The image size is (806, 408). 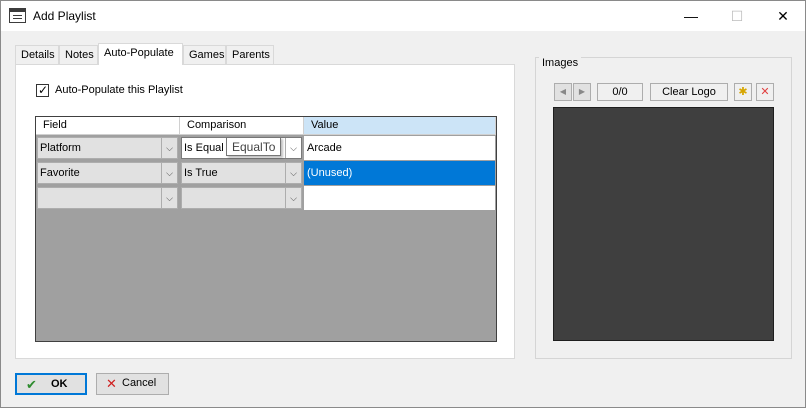 I want to click on maximize-button: ☐, so click(x=737, y=16).